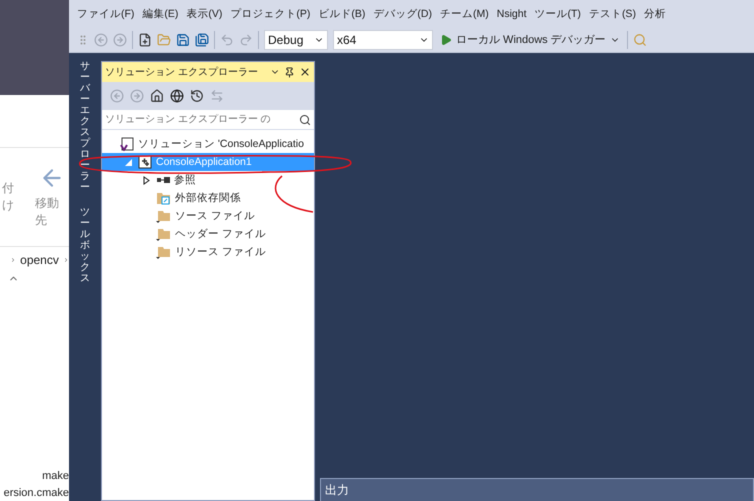  I want to click on menu-item: デバッグ(D), so click(402, 13).